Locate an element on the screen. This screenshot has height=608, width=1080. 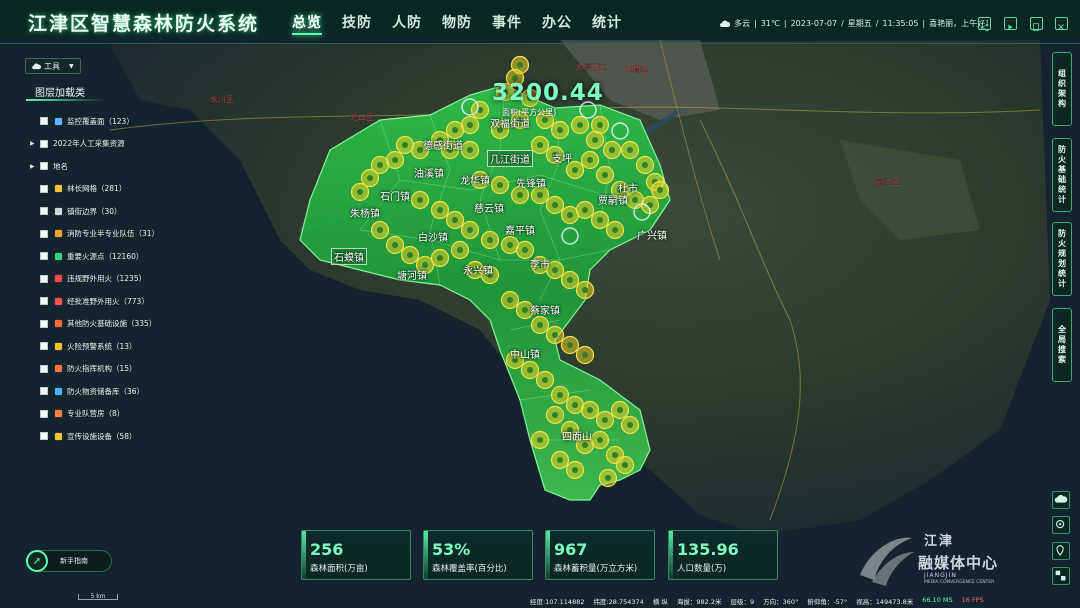
town-label: 慈云镇 is located at coordinates (489, 209).